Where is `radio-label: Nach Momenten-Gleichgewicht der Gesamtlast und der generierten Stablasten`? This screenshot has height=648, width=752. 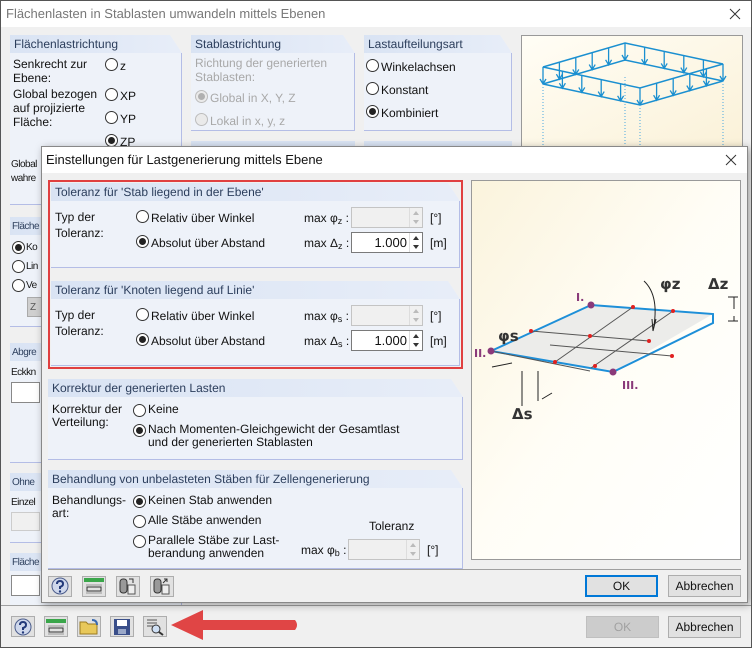
radio-label: Nach Momenten-Gleichgewicht der Gesamtlast und der generierten Stablasten is located at coordinates (274, 436).